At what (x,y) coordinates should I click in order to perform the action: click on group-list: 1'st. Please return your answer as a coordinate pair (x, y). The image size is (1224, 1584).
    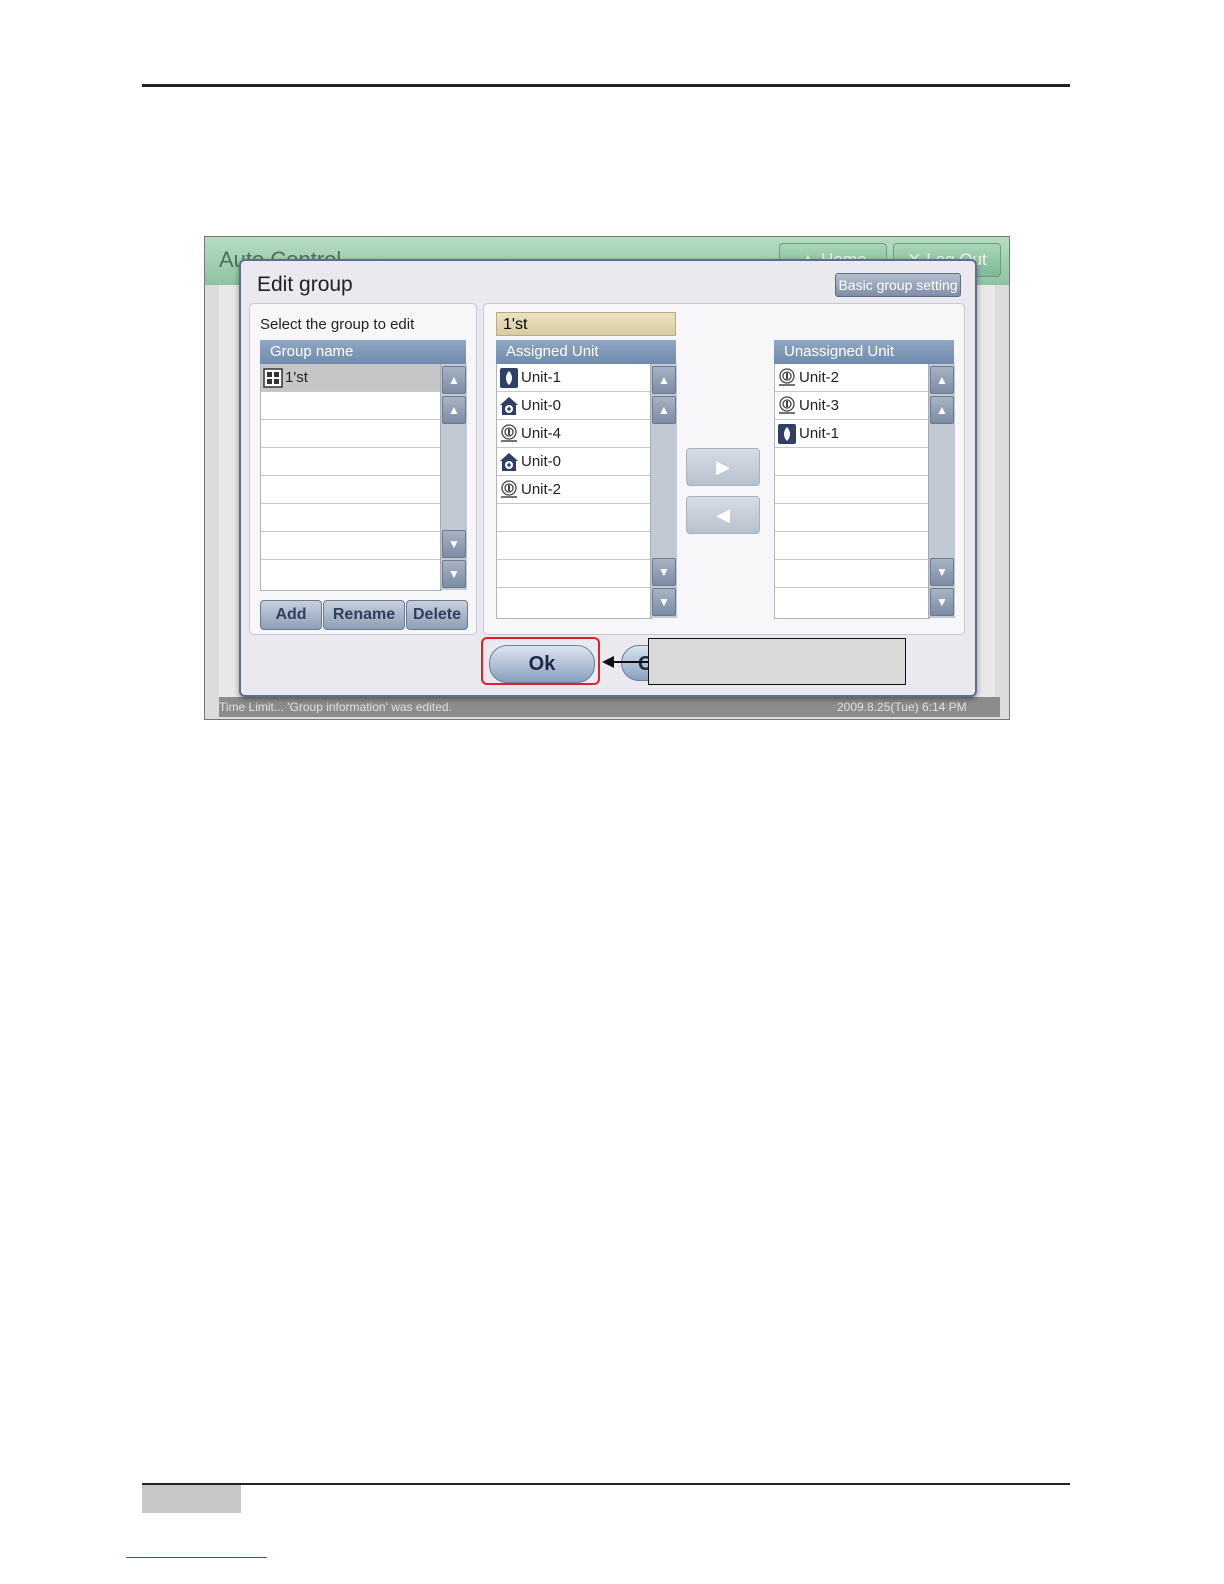
    Looking at the image, I should click on (351, 477).